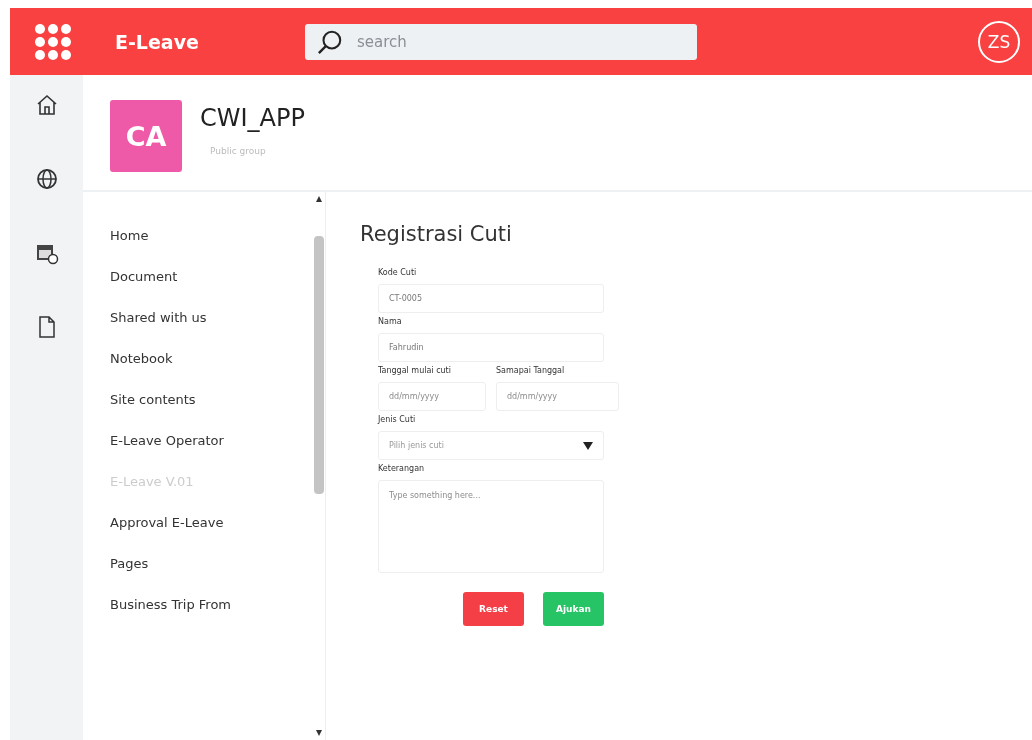 The height and width of the screenshot is (740, 1032). I want to click on field-label: Tanggal mulai cuti, so click(415, 370).